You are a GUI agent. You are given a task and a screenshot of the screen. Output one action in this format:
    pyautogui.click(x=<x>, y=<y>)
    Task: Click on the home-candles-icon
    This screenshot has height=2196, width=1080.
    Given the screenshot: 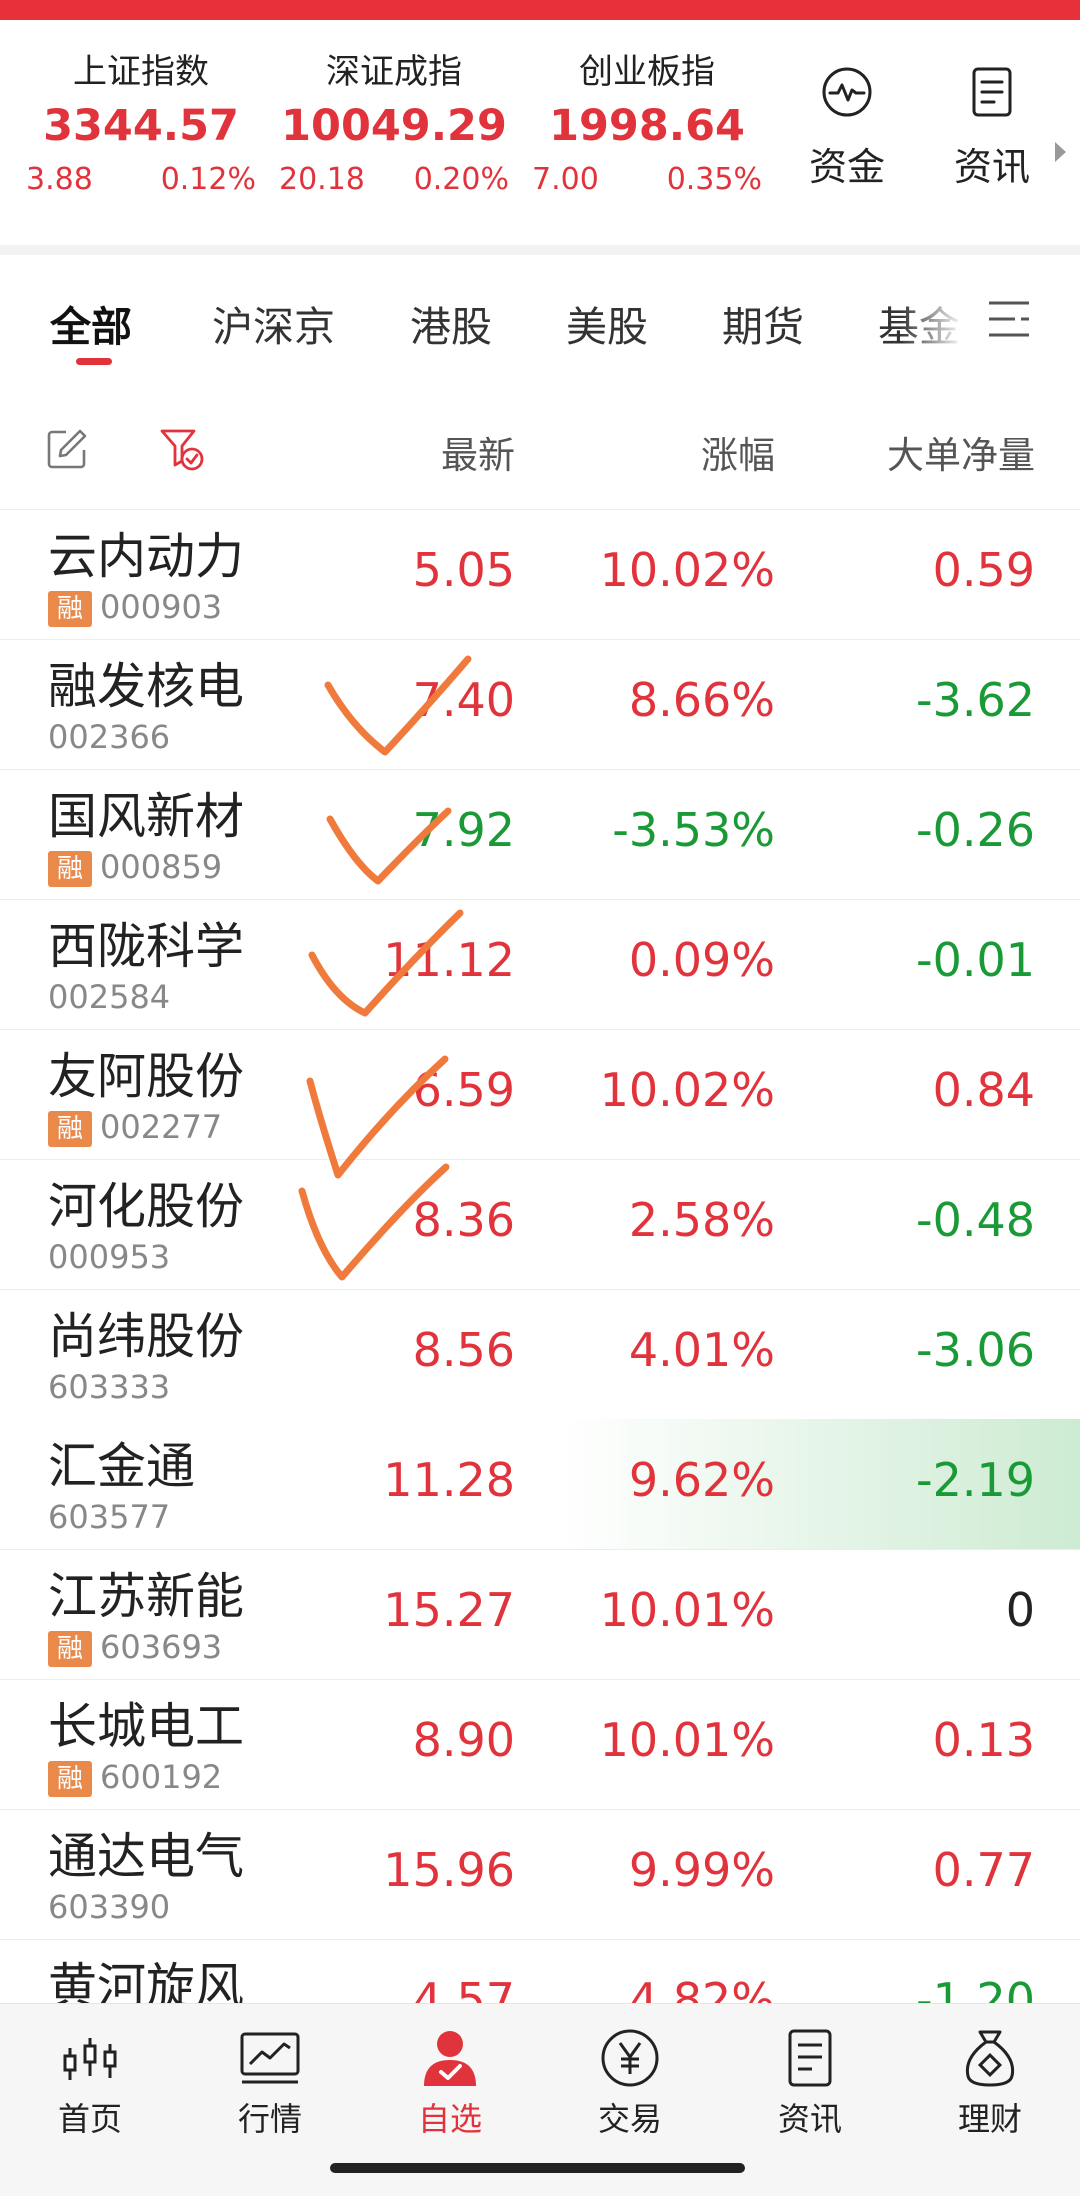 What is the action you would take?
    pyautogui.click(x=90, y=2059)
    